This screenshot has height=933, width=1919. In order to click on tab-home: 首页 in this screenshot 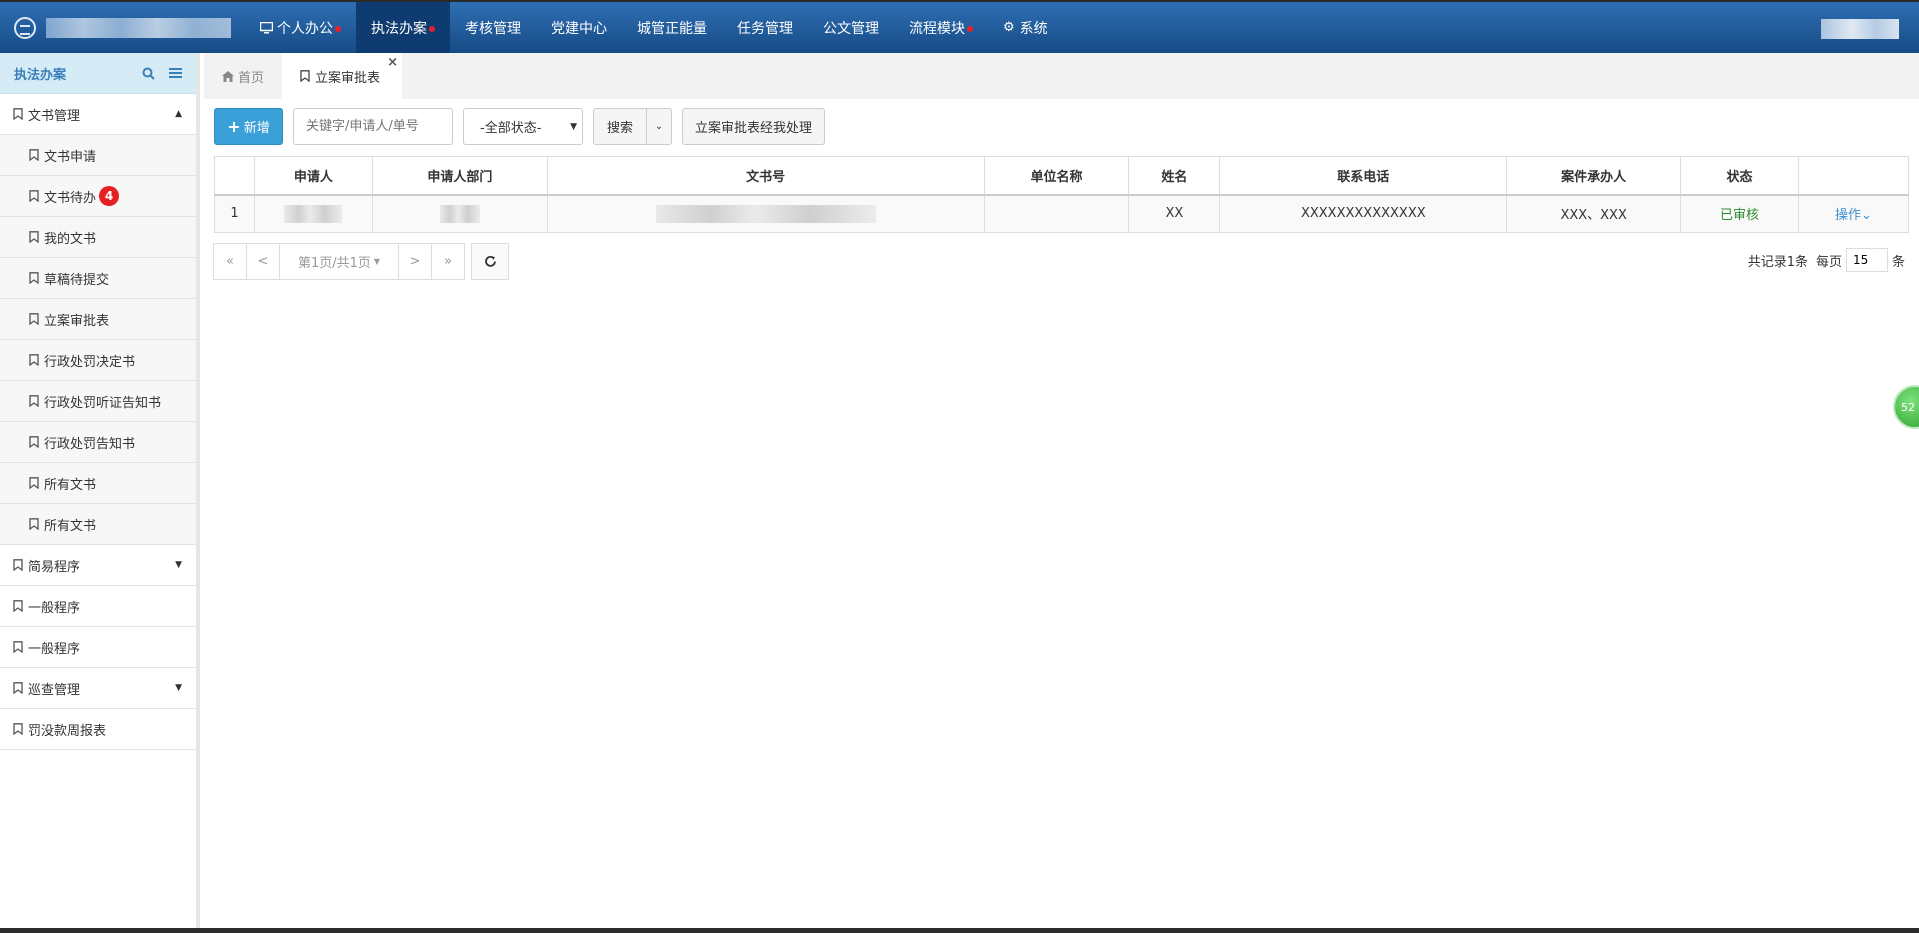, I will do `click(243, 76)`.